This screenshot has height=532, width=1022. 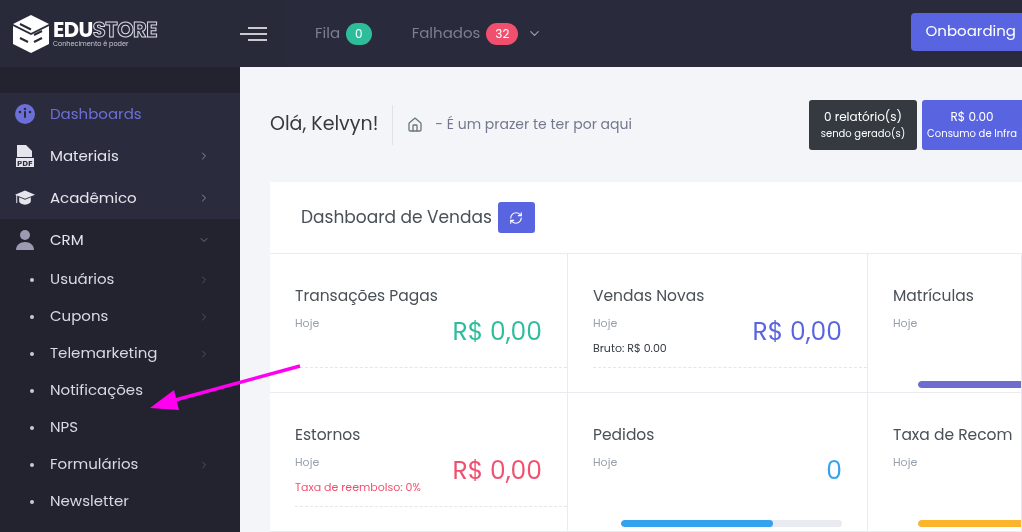 I want to click on brand-name-outline: STORE, so click(x=125, y=30).